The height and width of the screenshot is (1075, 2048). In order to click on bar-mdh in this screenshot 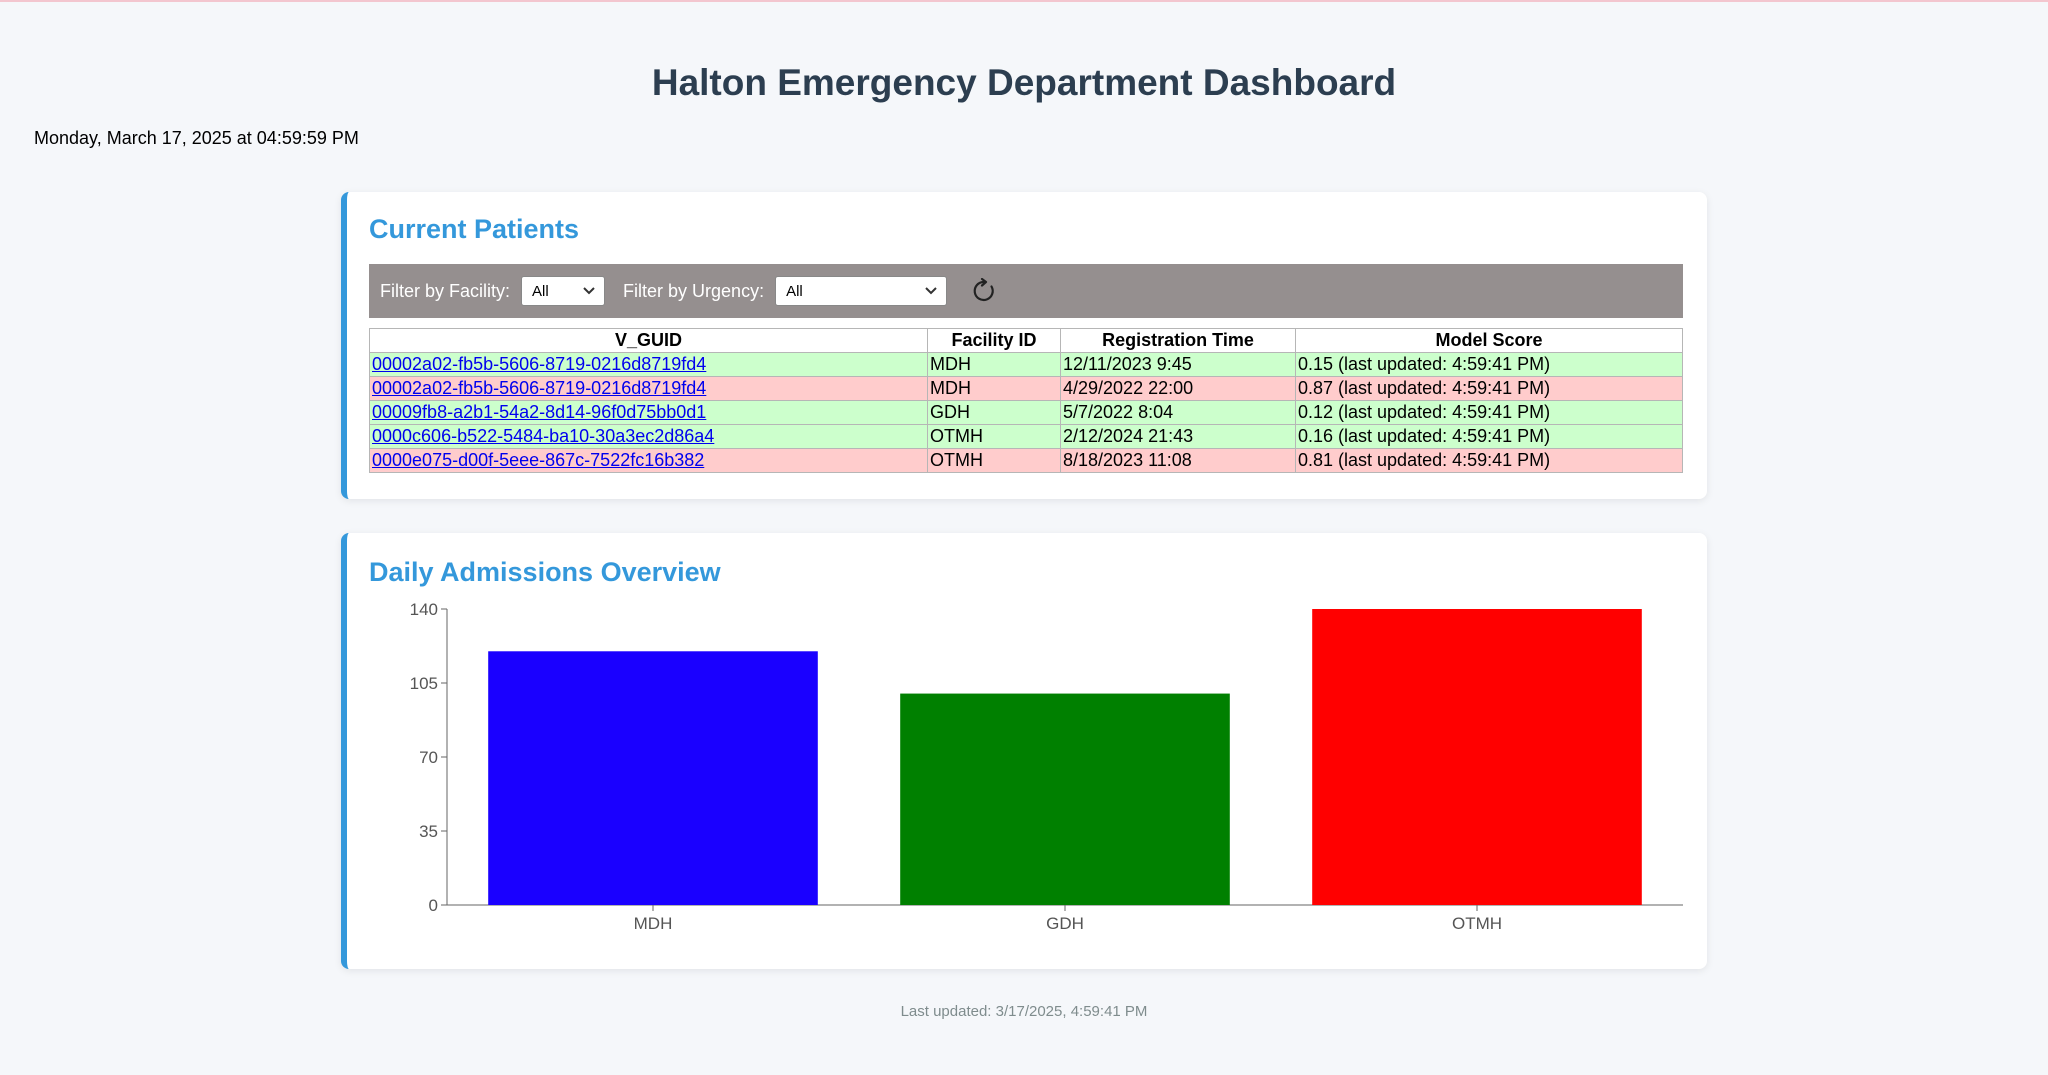, I will do `click(653, 778)`.